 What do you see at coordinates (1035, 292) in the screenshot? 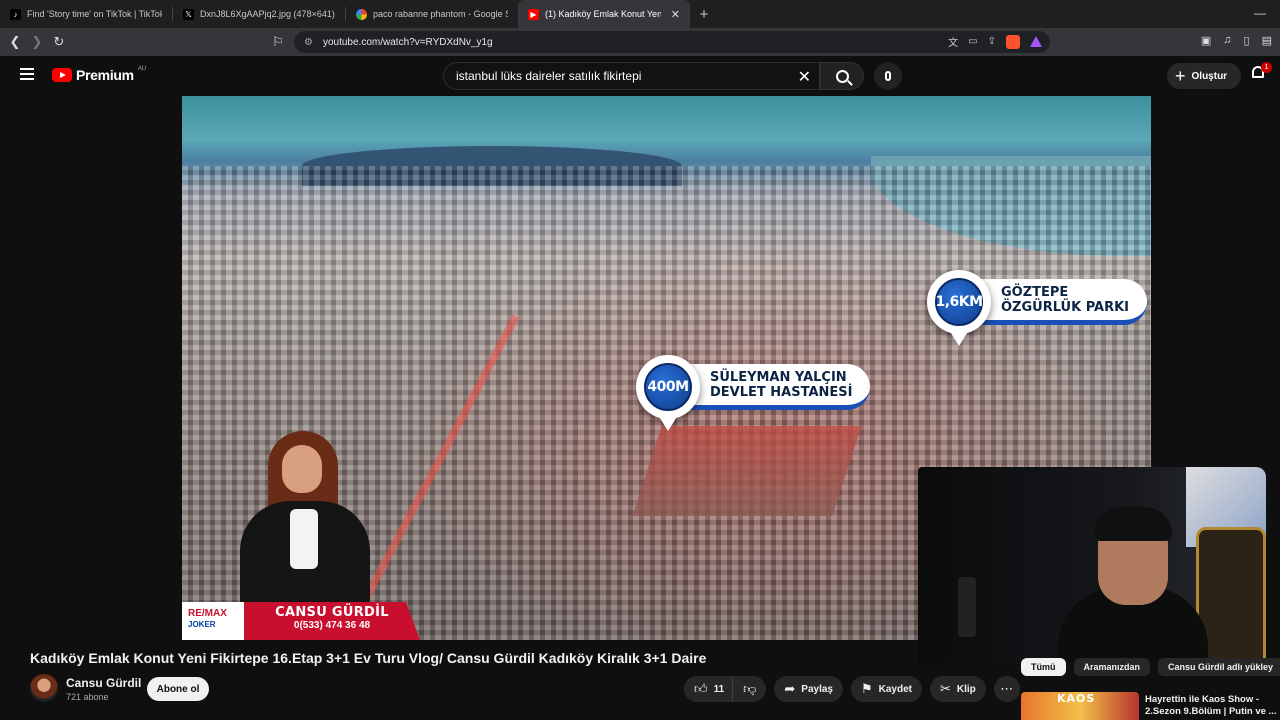
I see `pin-label-line1: GÖZTEPE` at bounding box center [1035, 292].